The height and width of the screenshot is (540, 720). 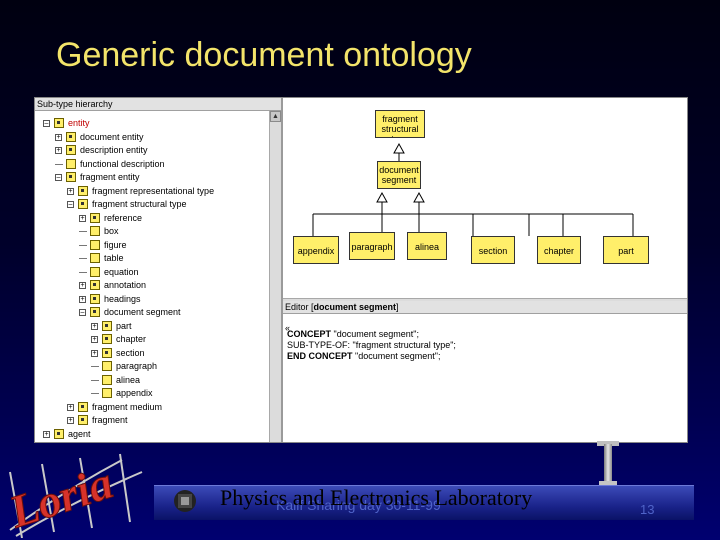 What do you see at coordinates (264, 55) in the screenshot?
I see `slide-title: Generic document ontology` at bounding box center [264, 55].